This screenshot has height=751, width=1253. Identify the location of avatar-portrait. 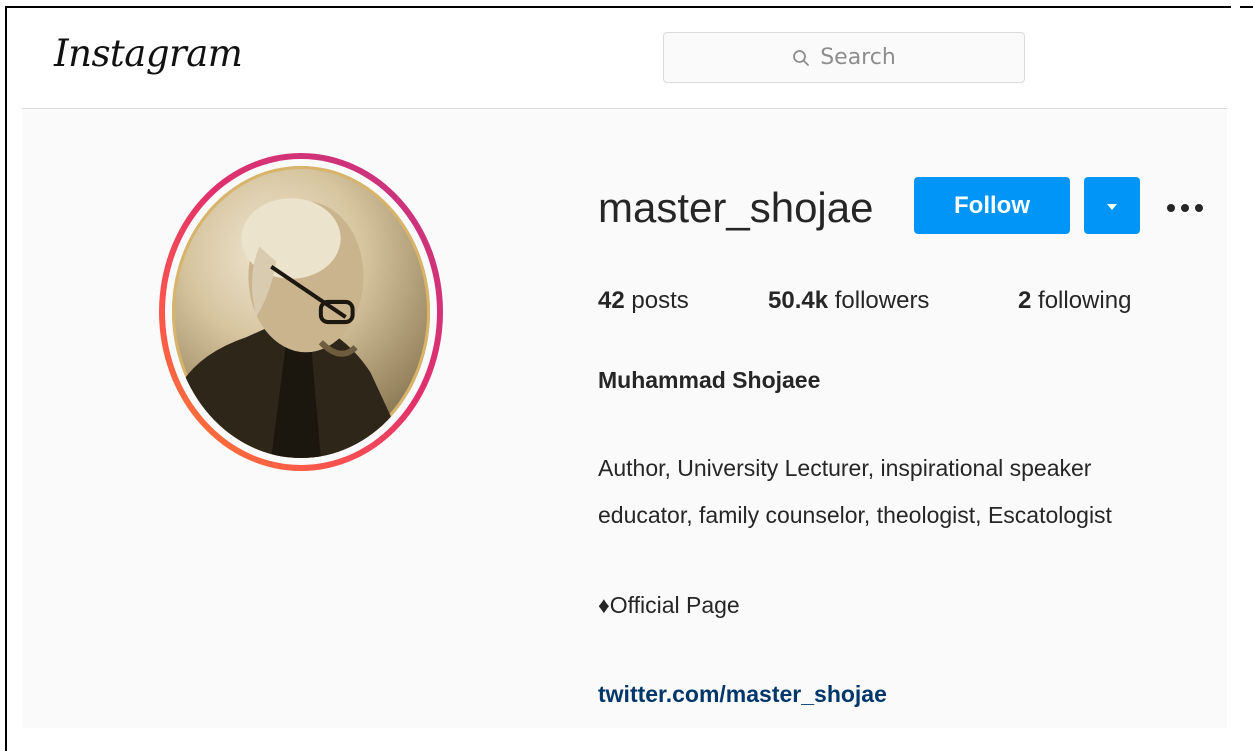
(296, 328).